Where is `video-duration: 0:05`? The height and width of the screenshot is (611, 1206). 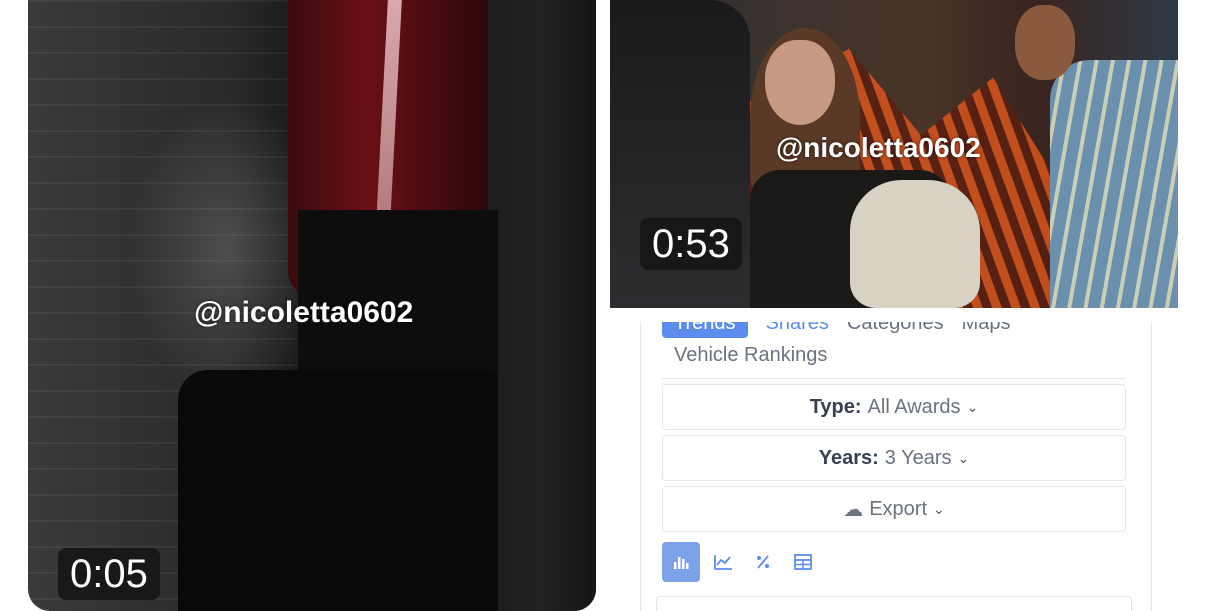 video-duration: 0:05 is located at coordinates (109, 574).